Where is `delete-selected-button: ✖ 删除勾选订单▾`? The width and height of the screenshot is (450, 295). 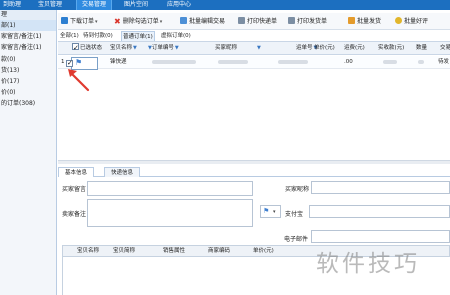 delete-selected-button: ✖ 删除勾选订单▾ is located at coordinates (138, 22).